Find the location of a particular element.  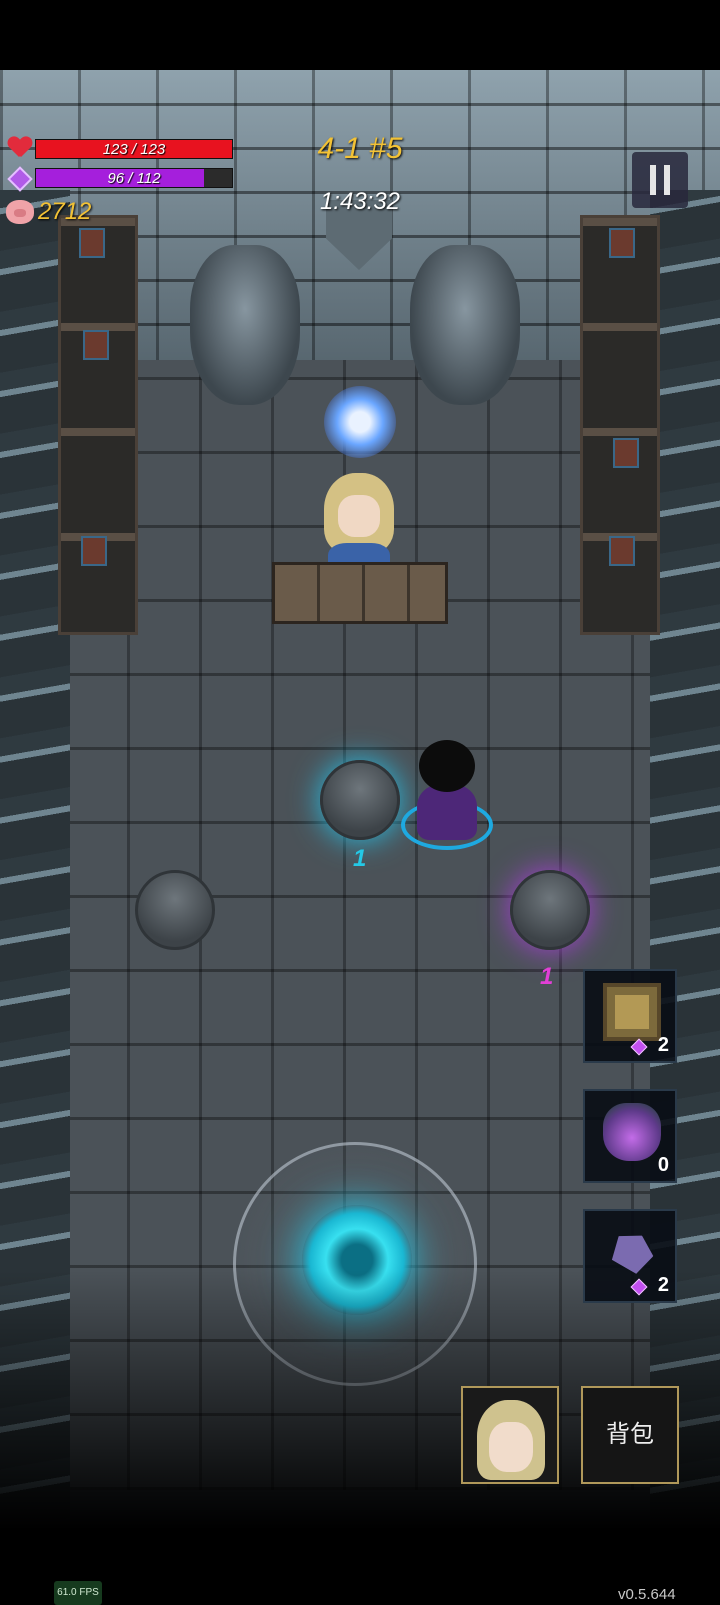

item-slot-rune-cube: 2 is located at coordinates (630, 1016).